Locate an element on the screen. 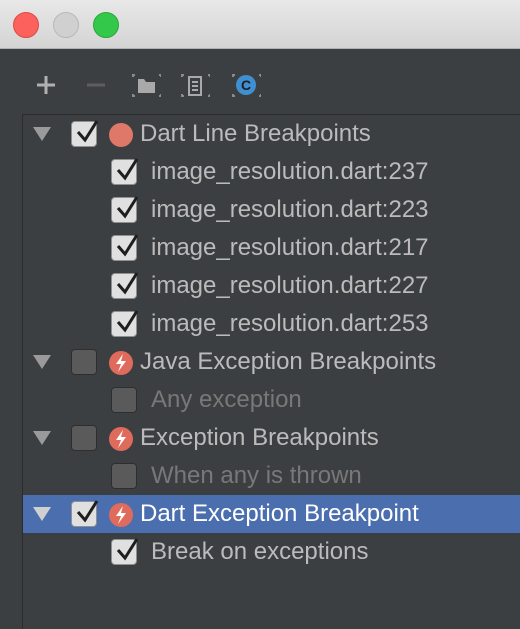 This screenshot has width=520, height=629. add-icon is located at coordinates (46, 85).